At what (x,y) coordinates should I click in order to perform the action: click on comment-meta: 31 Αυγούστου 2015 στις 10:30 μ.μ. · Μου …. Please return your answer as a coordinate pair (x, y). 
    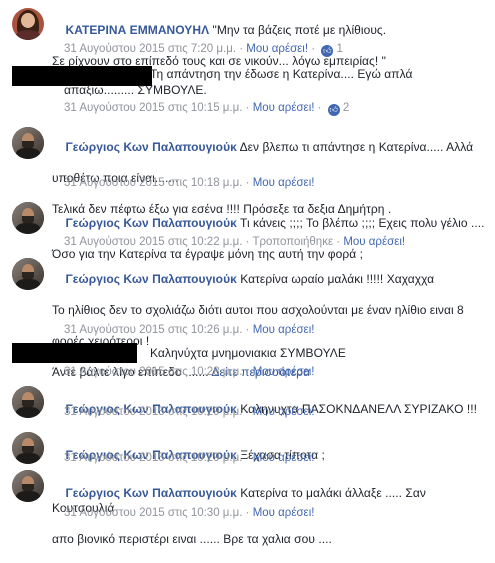
    Looking at the image, I should click on (189, 513).